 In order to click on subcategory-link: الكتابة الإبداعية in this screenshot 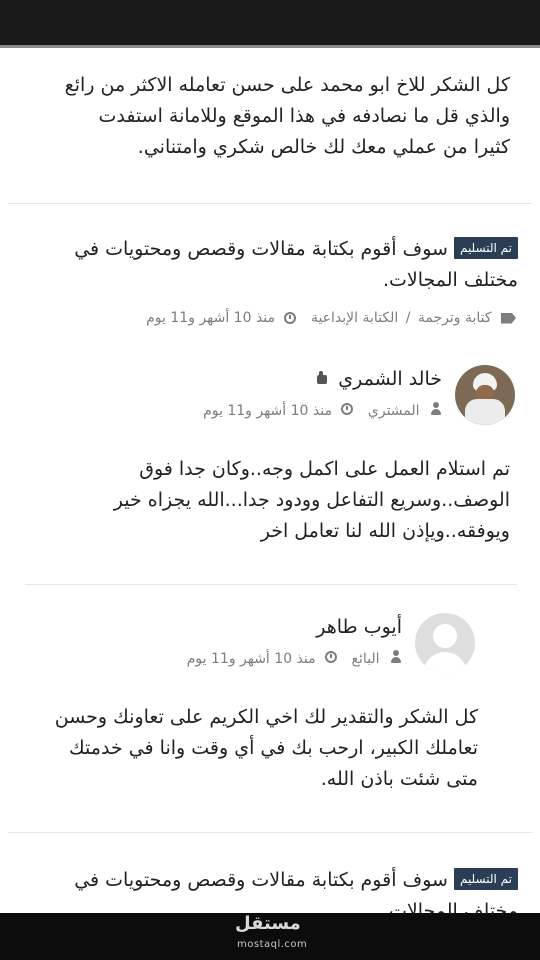, I will do `click(354, 318)`.